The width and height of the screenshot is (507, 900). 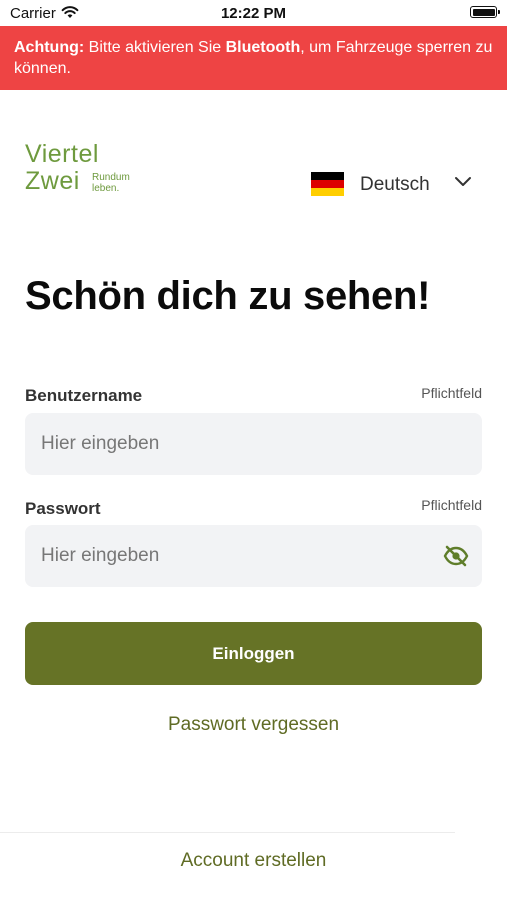 What do you see at coordinates (253, 444) in the screenshot?
I see `username-input` at bounding box center [253, 444].